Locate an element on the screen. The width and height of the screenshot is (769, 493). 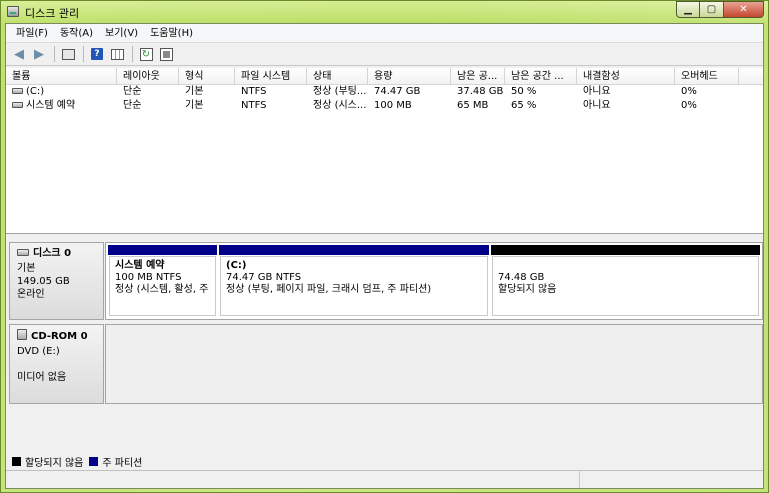
cdrom-0-size is located at coordinates (60, 364).